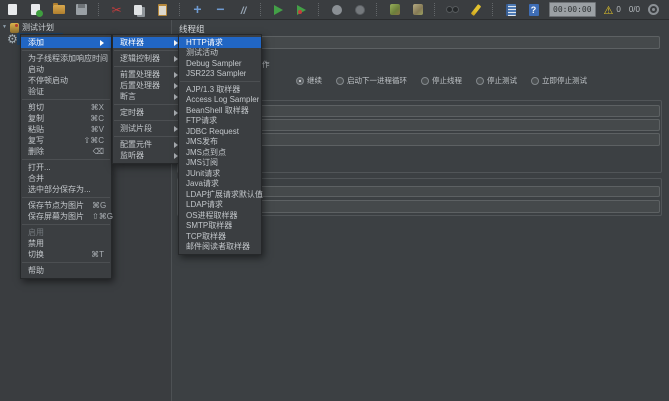 Image resolution: width=669 pixels, height=401 pixels. Describe the element at coordinates (221, 194) in the screenshot. I see `menu-item: LDAP扩展请求默认值` at that location.